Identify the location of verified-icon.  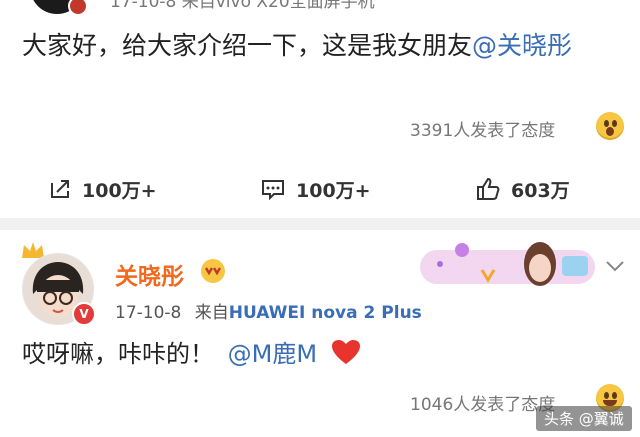
(78, 8).